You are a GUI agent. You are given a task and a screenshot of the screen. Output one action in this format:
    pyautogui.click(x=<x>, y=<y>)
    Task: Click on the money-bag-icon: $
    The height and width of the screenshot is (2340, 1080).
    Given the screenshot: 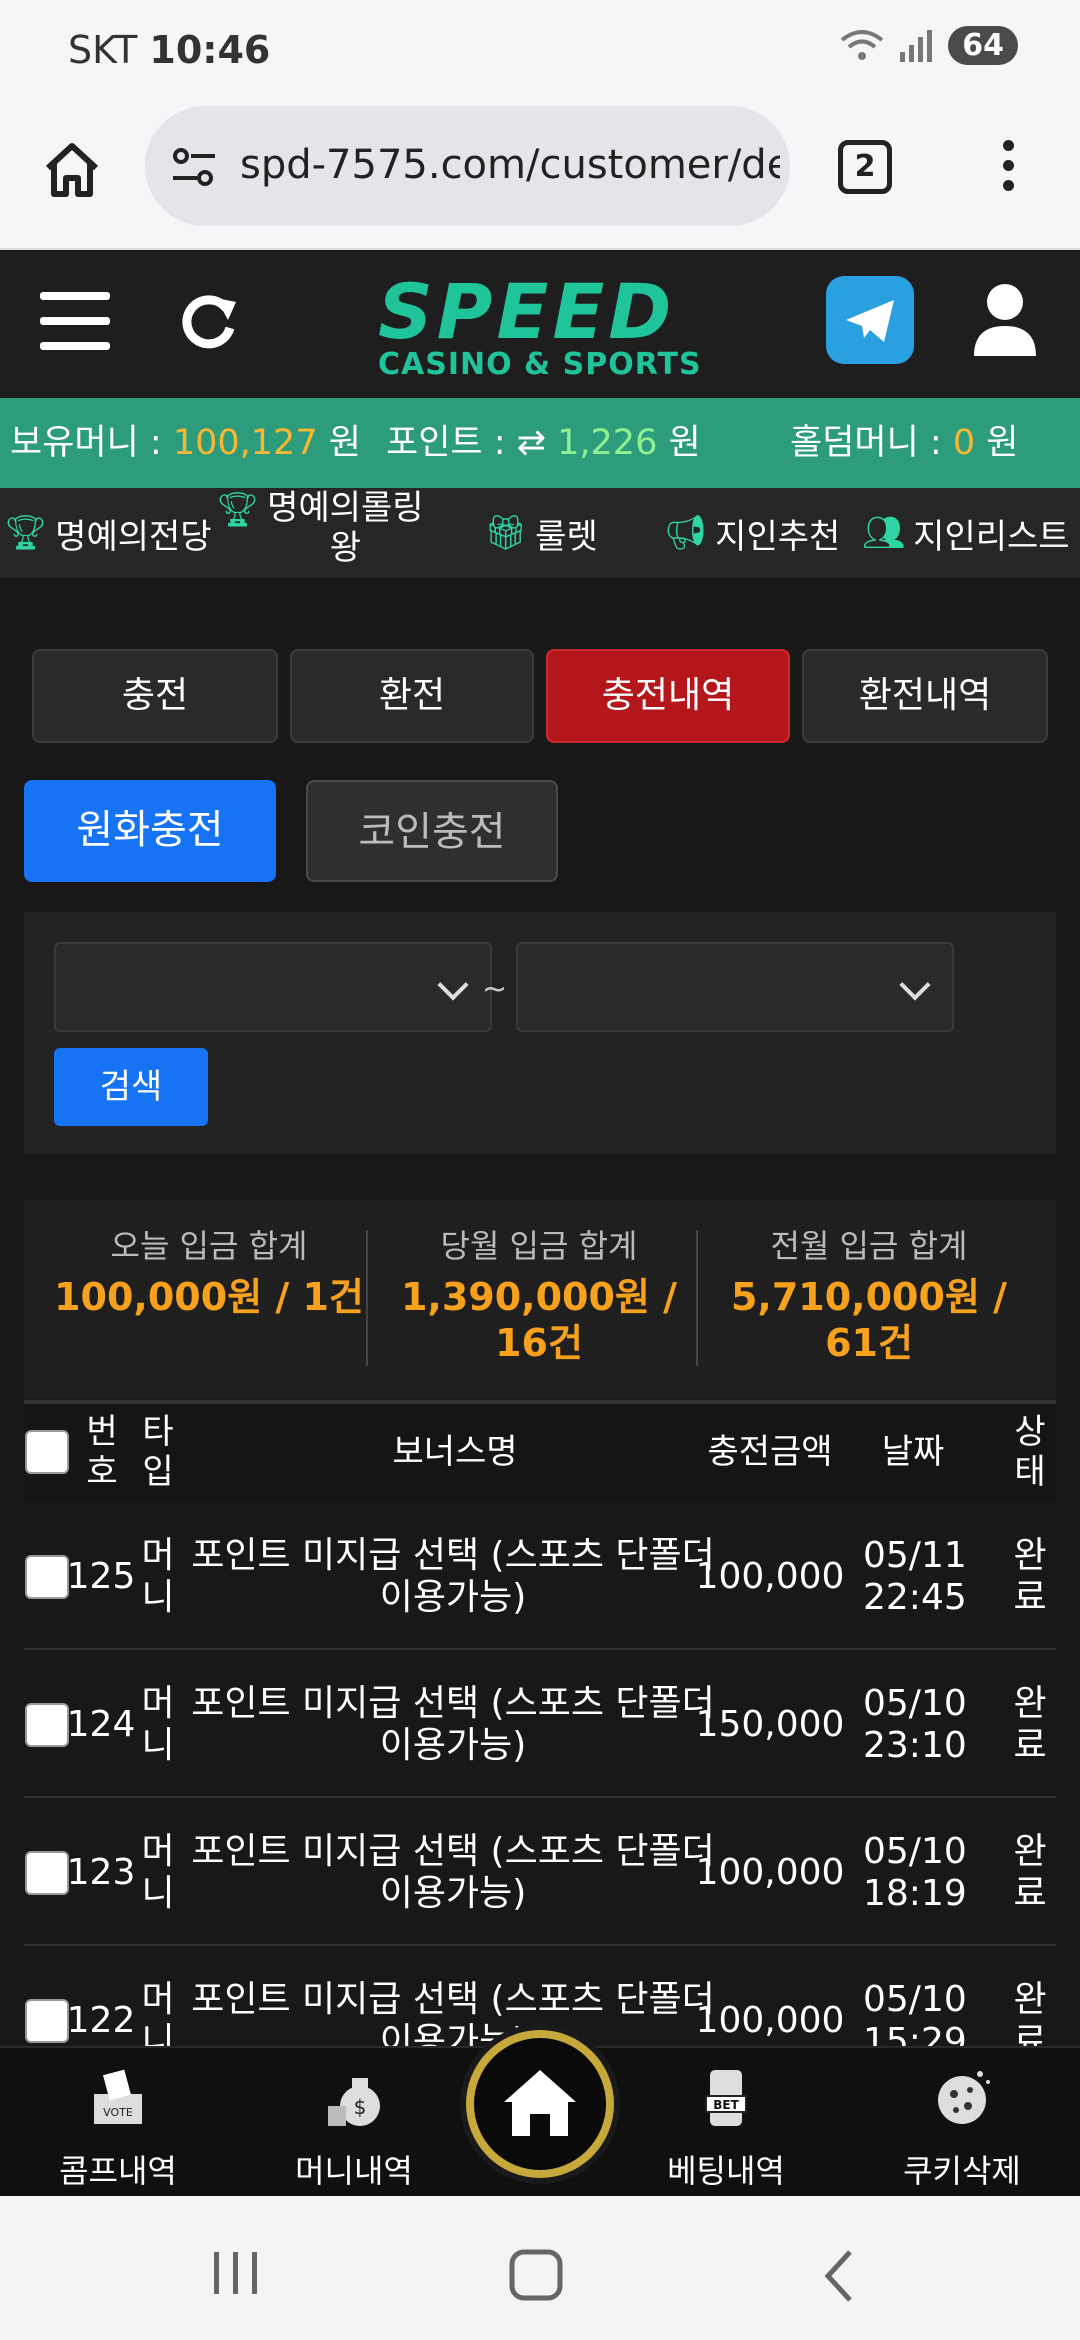 What is the action you would take?
    pyautogui.click(x=354, y=2102)
    